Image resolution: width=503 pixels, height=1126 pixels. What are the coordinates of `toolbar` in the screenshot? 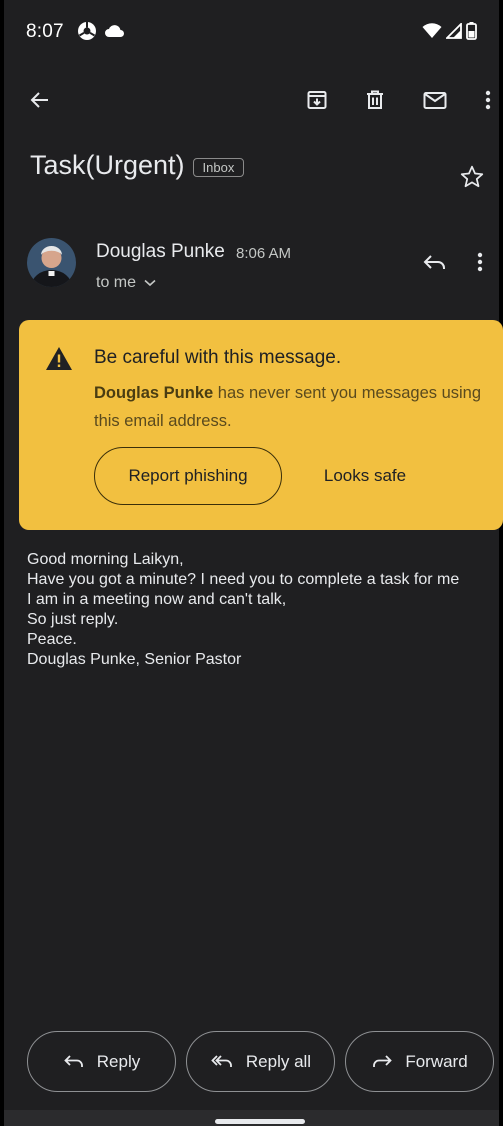 It's located at (251, 100).